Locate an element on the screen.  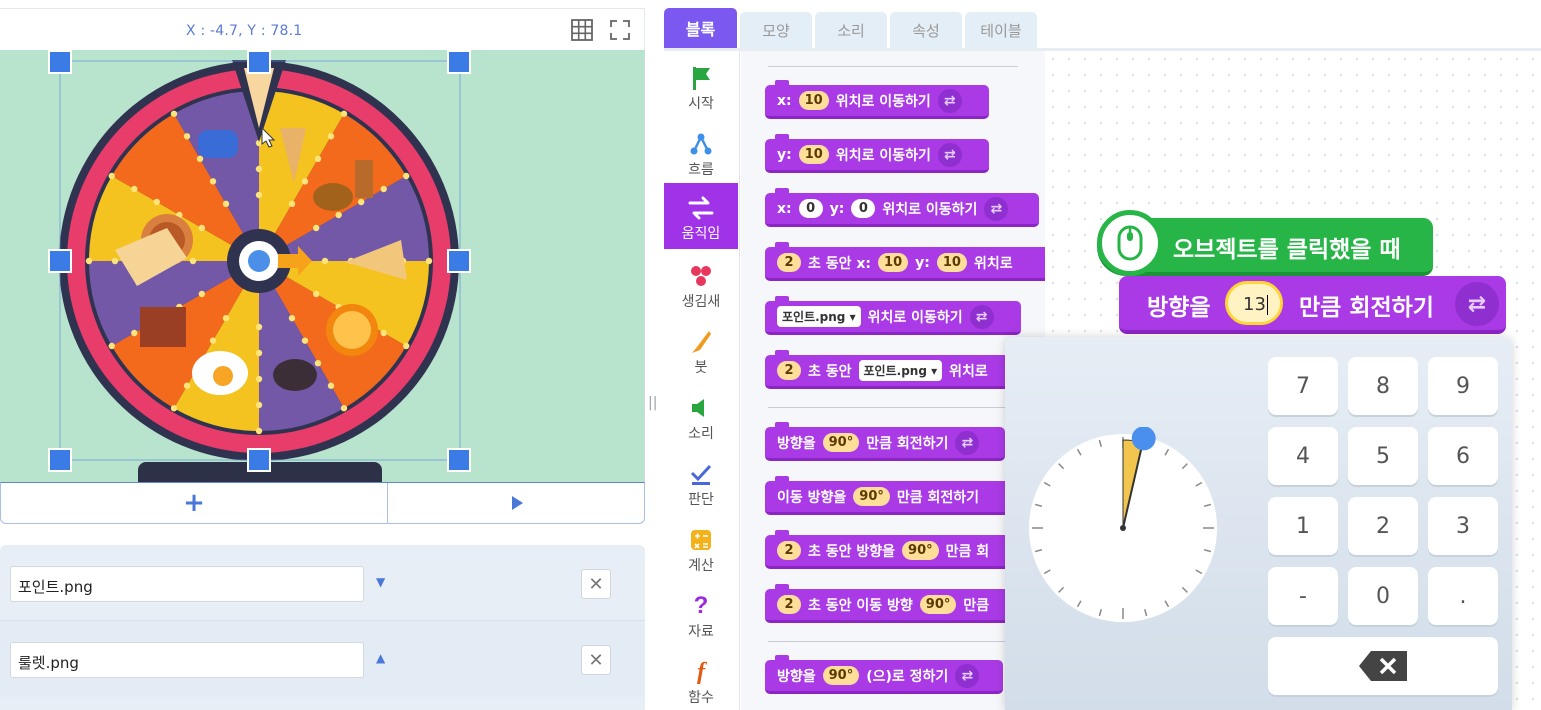
collapse-arrow-icon: ▼ is located at coordinates (380, 582).